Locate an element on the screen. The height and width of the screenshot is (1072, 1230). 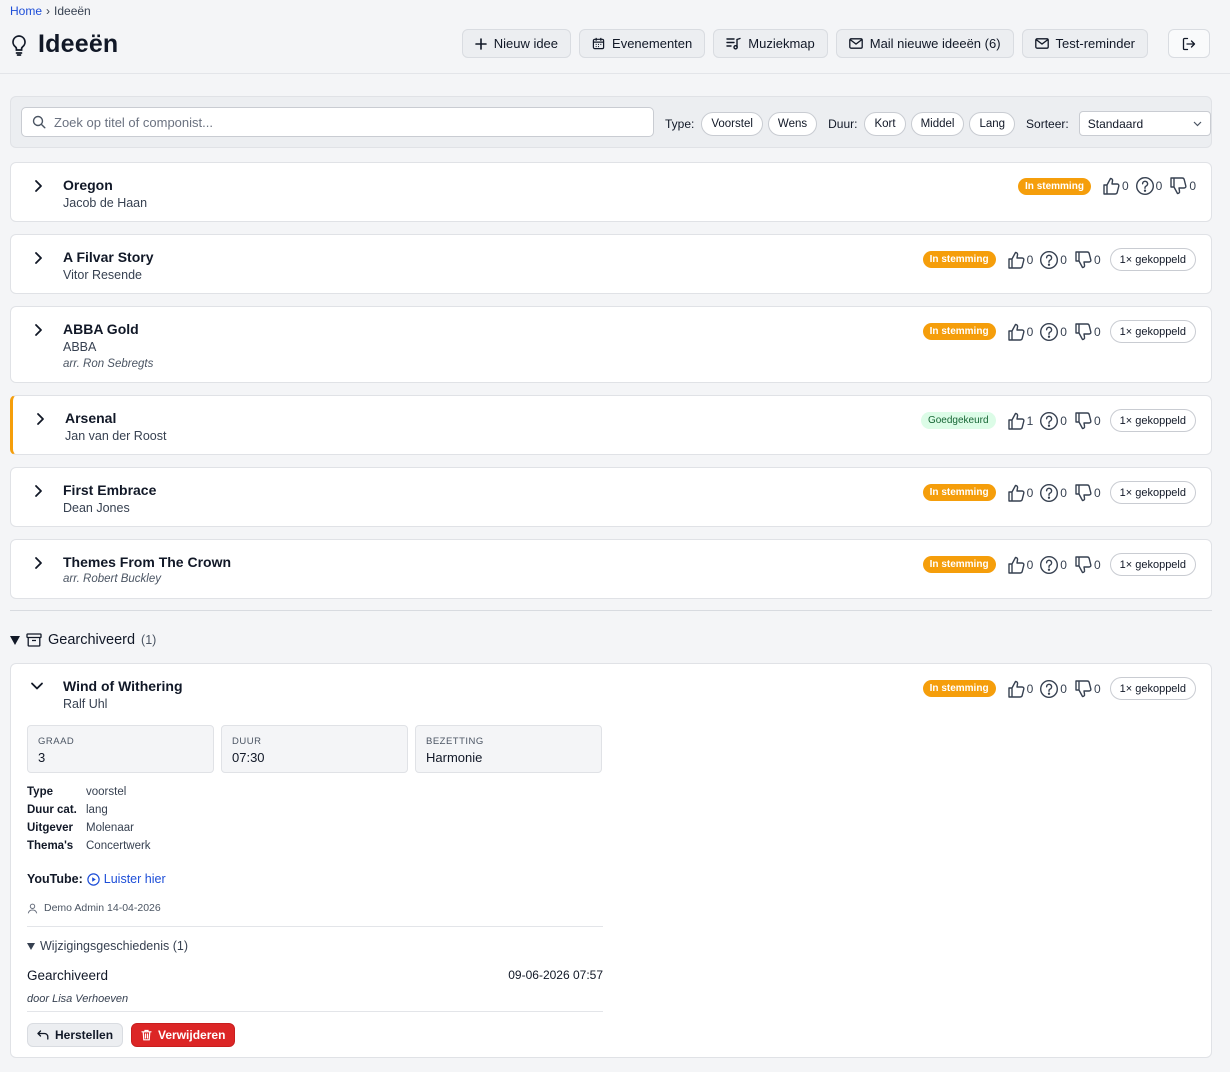
new-idea-button: Nieuw idee is located at coordinates (516, 43).